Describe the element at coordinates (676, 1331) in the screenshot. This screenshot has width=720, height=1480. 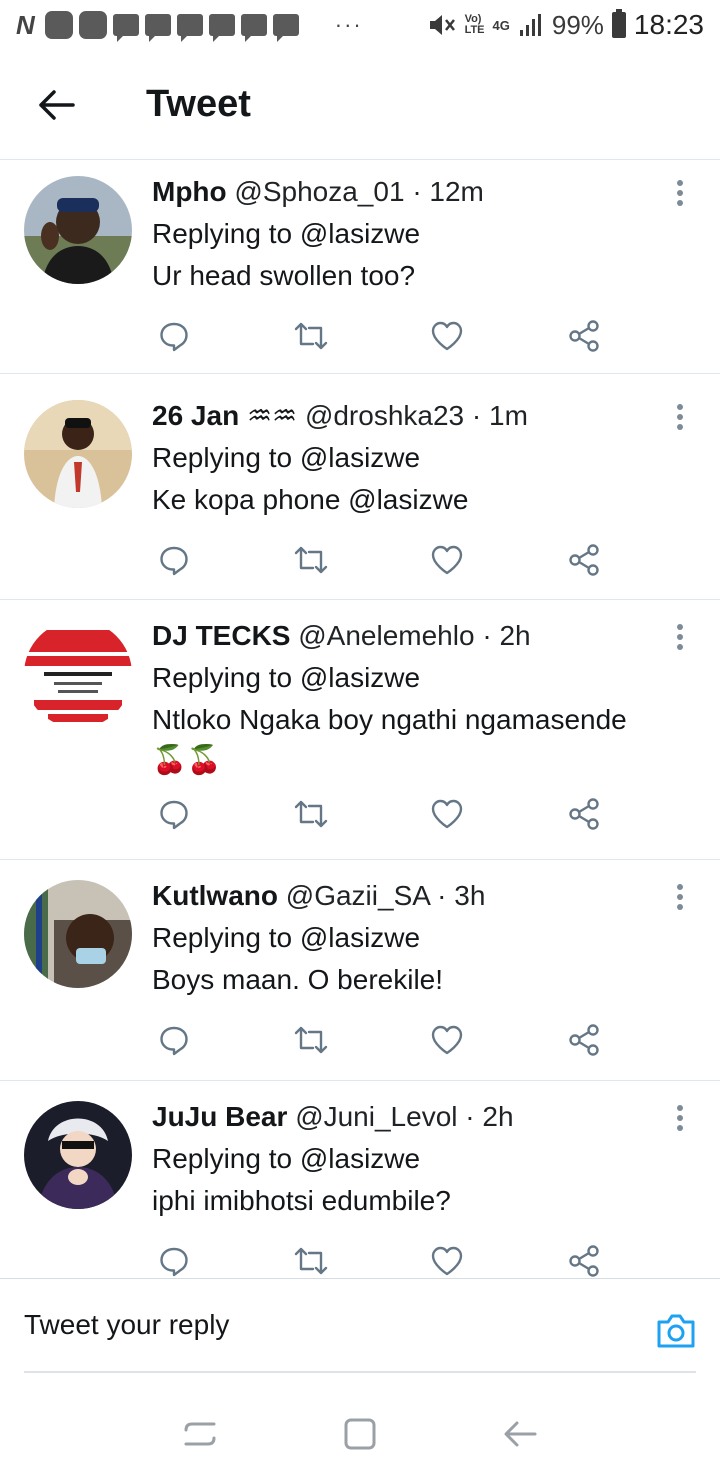
I see `camera-button` at that location.